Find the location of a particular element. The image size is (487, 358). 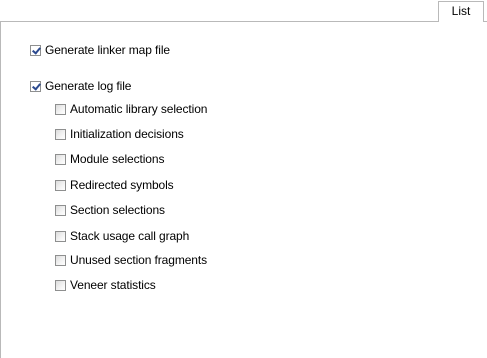

log-stack-usage-call-graph-label: Stack usage call graph is located at coordinates (130, 236).